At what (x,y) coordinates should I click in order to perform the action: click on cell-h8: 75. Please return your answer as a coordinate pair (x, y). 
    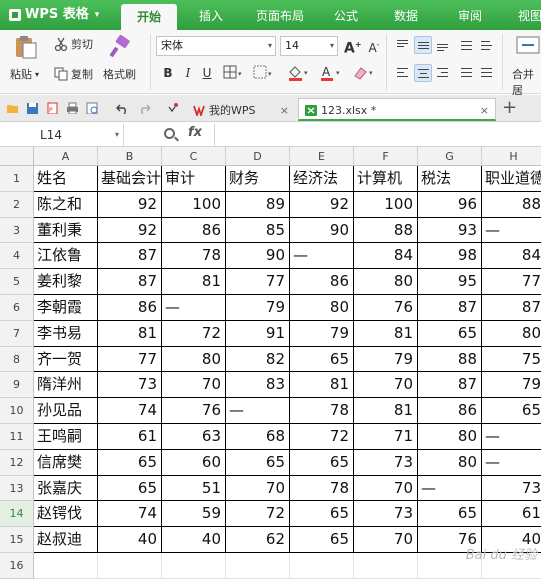
    Looking at the image, I should click on (511, 360).